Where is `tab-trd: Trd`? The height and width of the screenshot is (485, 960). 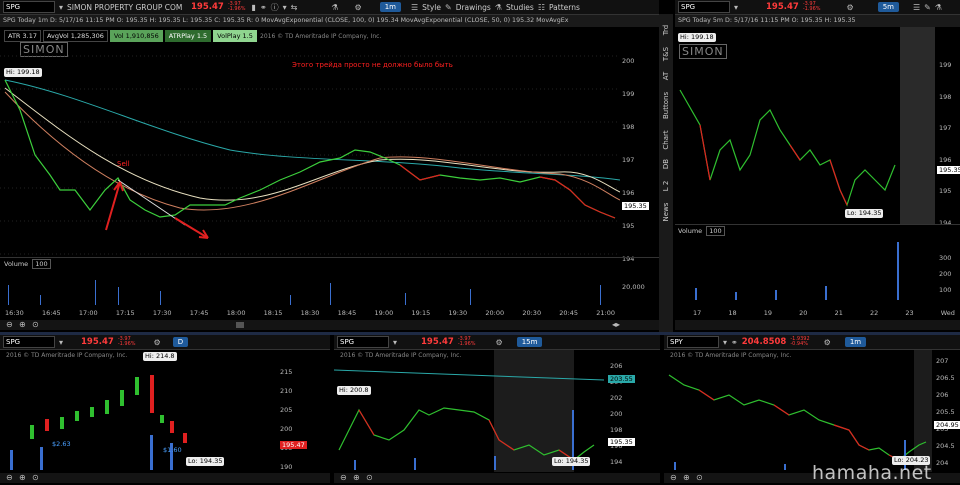
tab-trd: Trd is located at coordinates (666, 30).